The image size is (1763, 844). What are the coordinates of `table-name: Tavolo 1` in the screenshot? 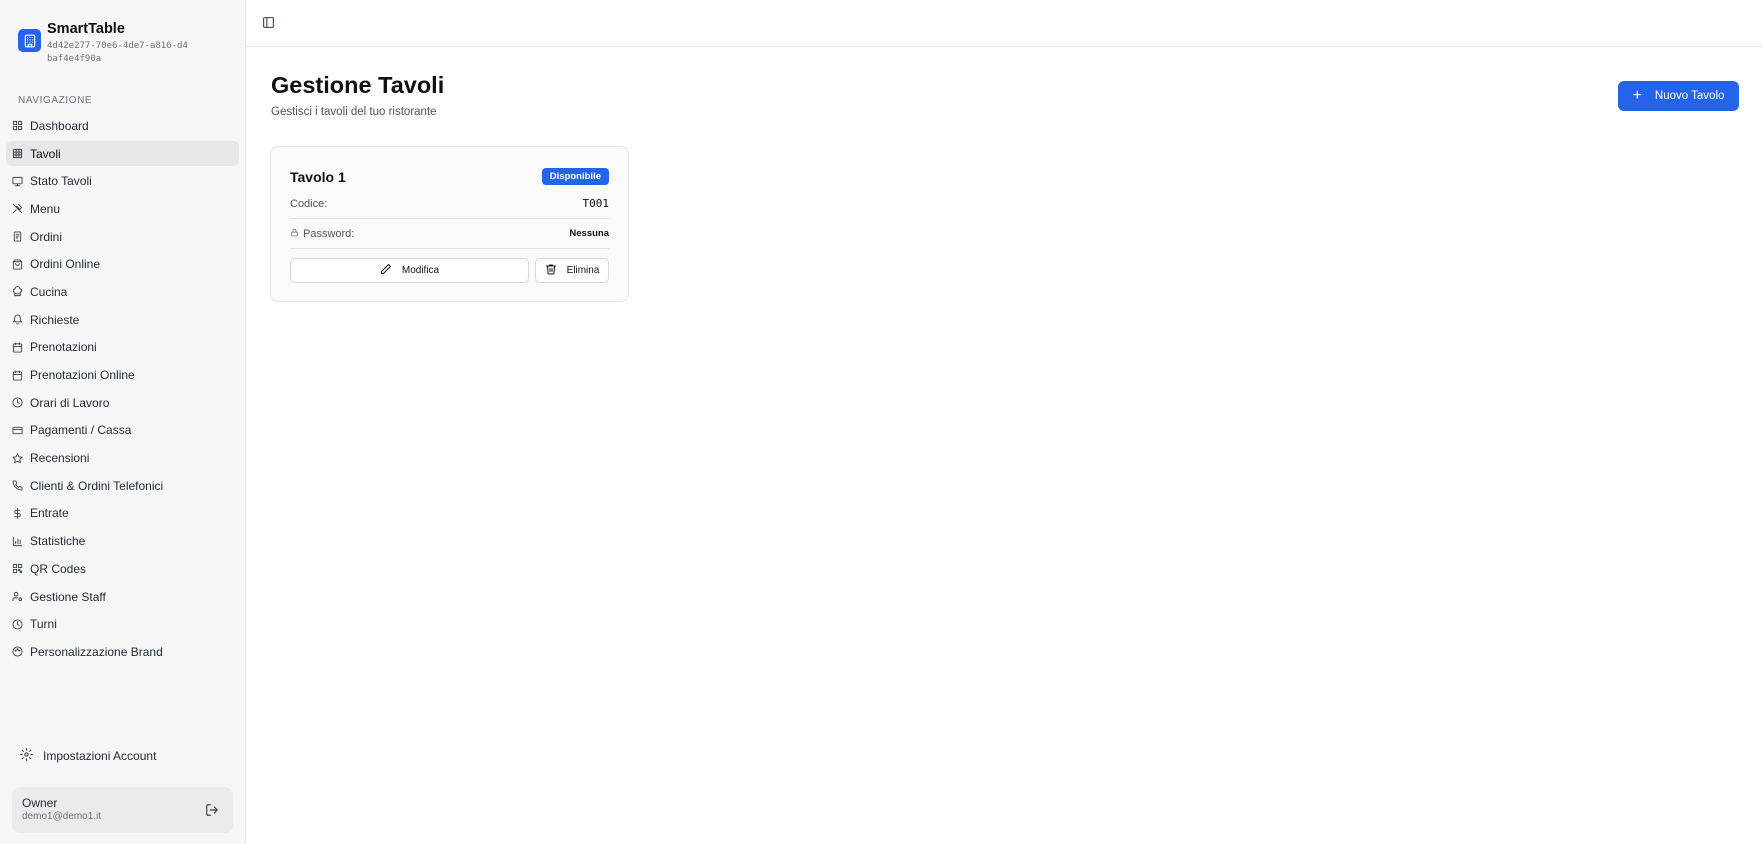 It's located at (318, 176).